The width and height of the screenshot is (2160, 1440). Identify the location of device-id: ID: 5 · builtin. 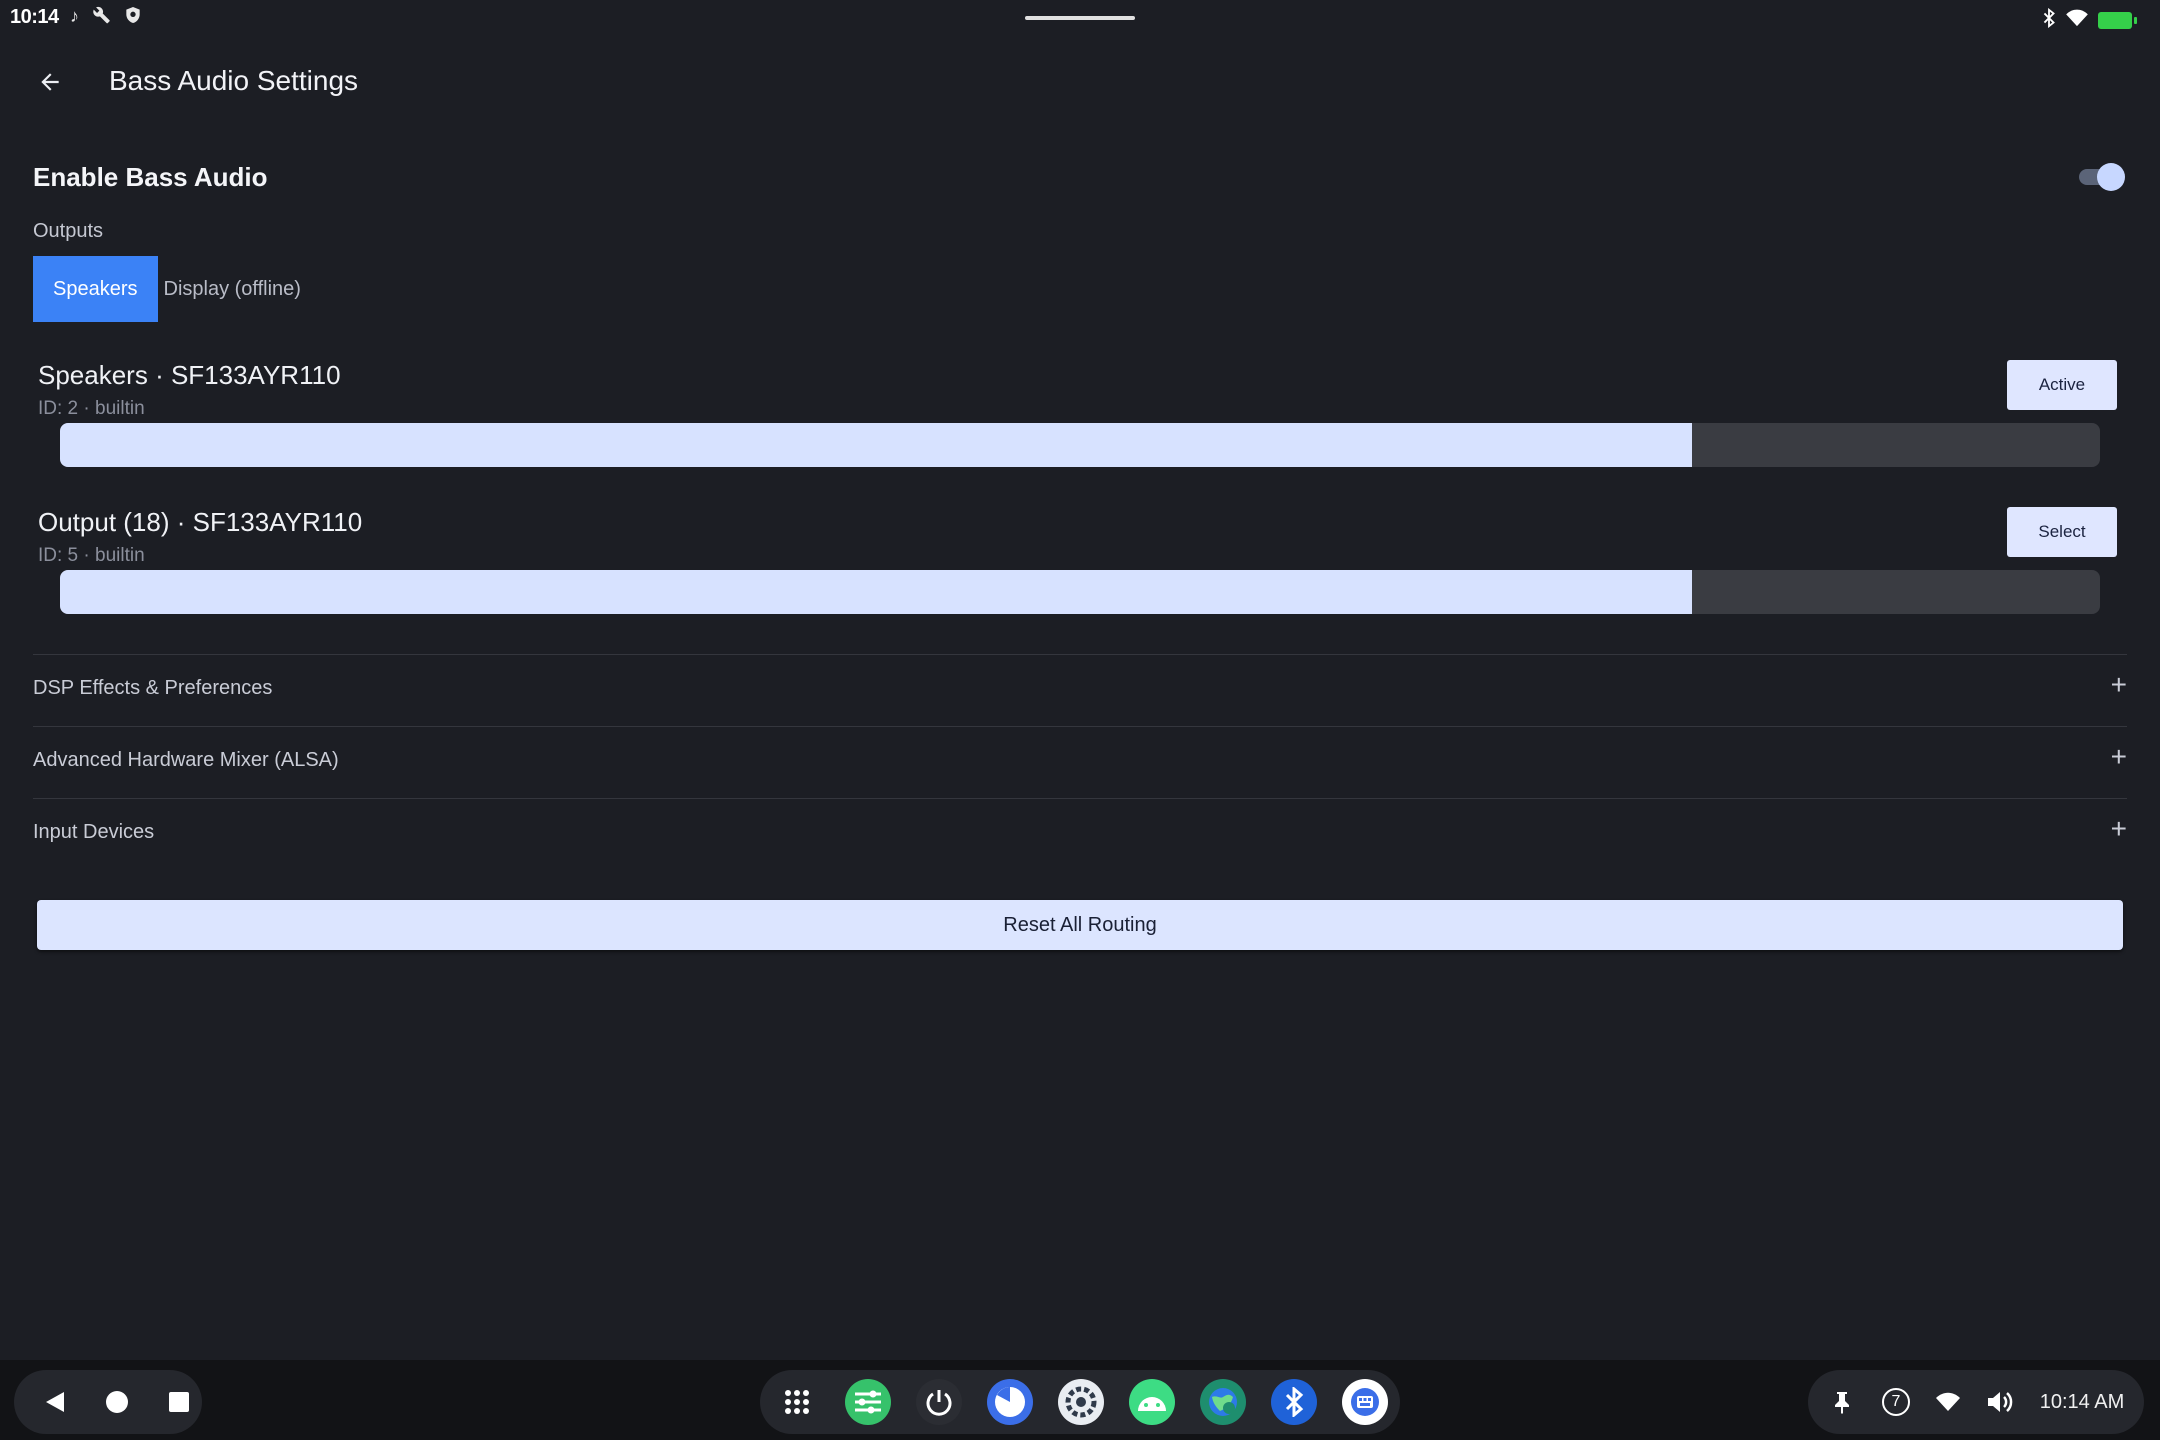
(91, 555).